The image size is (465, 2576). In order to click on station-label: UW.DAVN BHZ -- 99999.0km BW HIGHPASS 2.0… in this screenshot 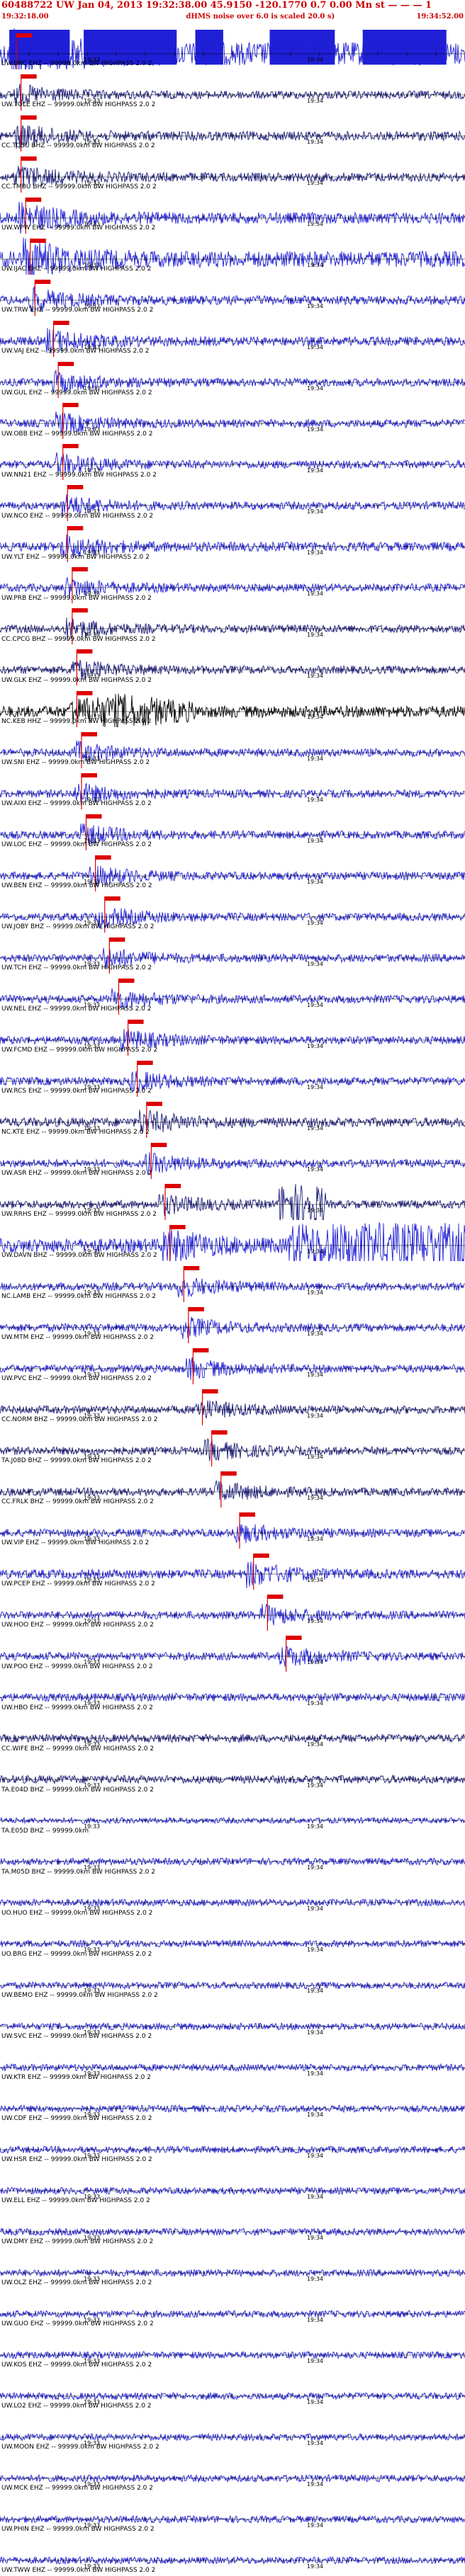, I will do `click(79, 1256)`.